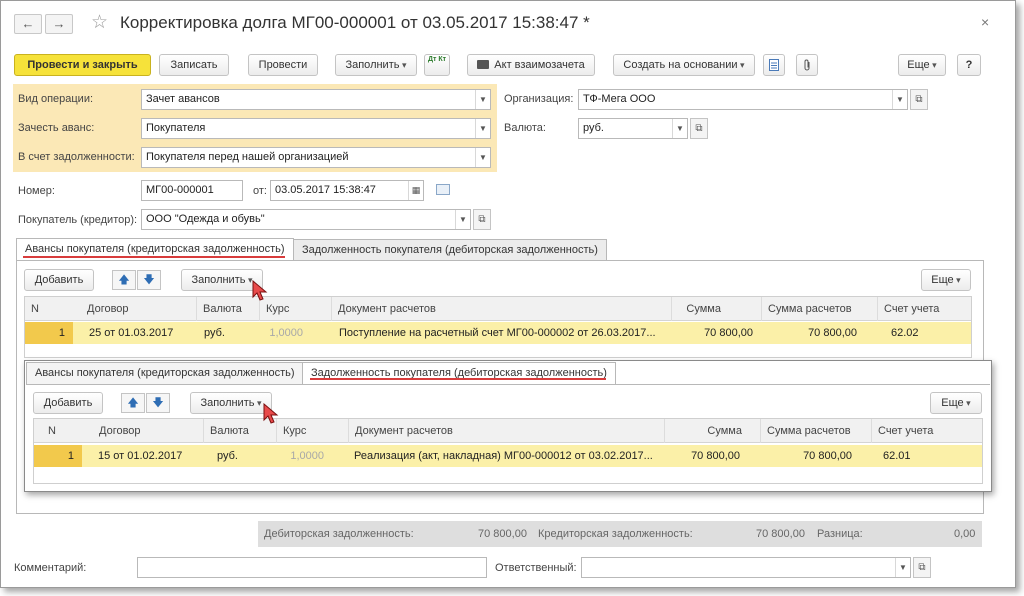  I want to click on post-button: Провести, so click(283, 65).